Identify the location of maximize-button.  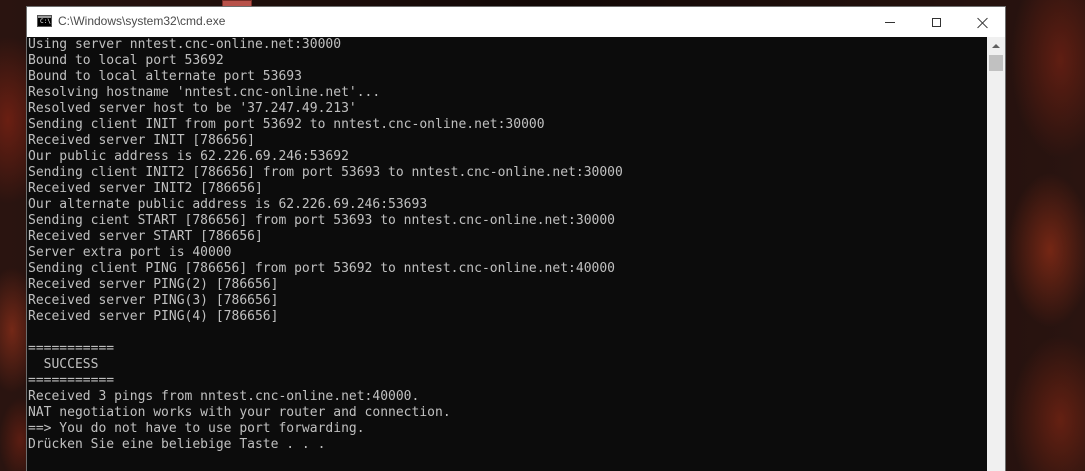
(936, 22).